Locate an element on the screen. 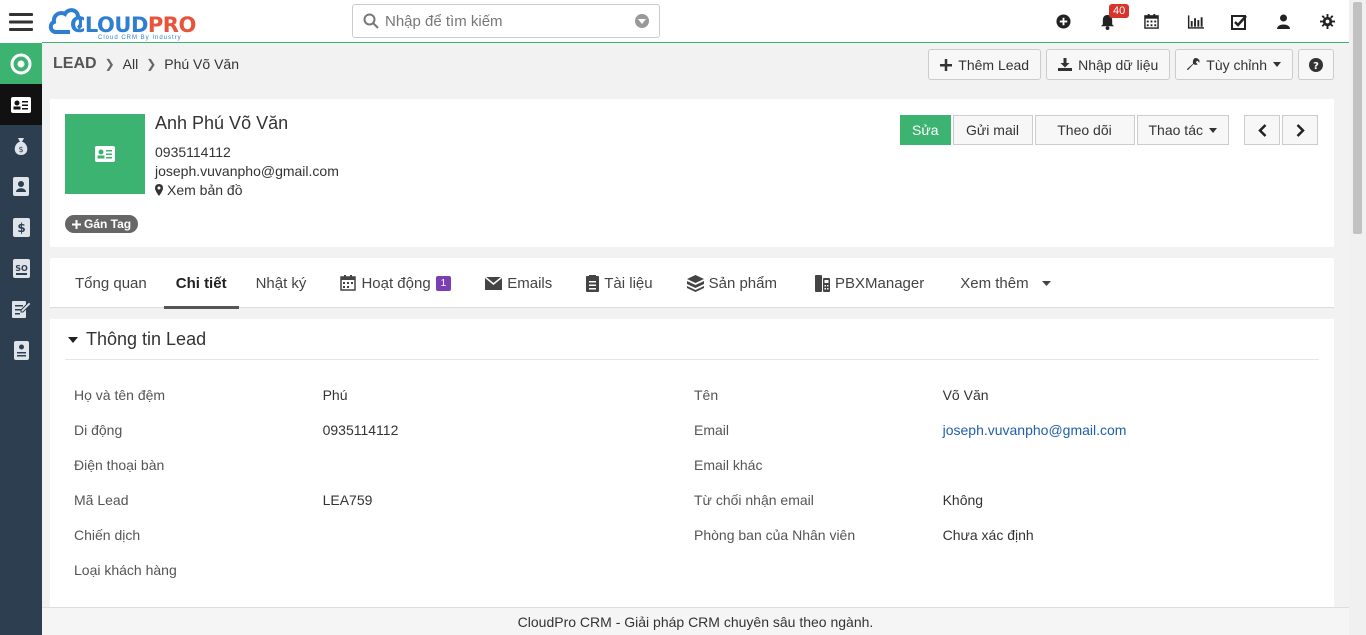  sidebar-invoice-icon: $ is located at coordinates (21, 227).